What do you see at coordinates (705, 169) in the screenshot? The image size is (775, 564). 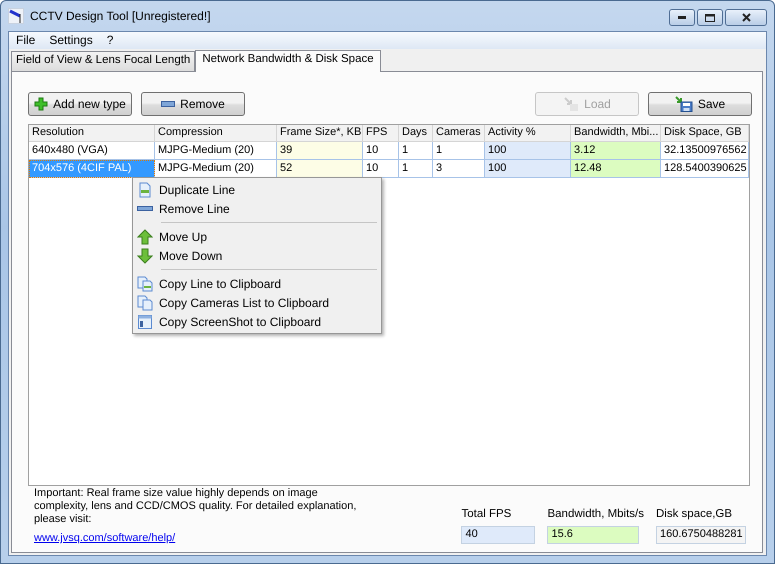 I see `table-cell: 128.5400390625` at bounding box center [705, 169].